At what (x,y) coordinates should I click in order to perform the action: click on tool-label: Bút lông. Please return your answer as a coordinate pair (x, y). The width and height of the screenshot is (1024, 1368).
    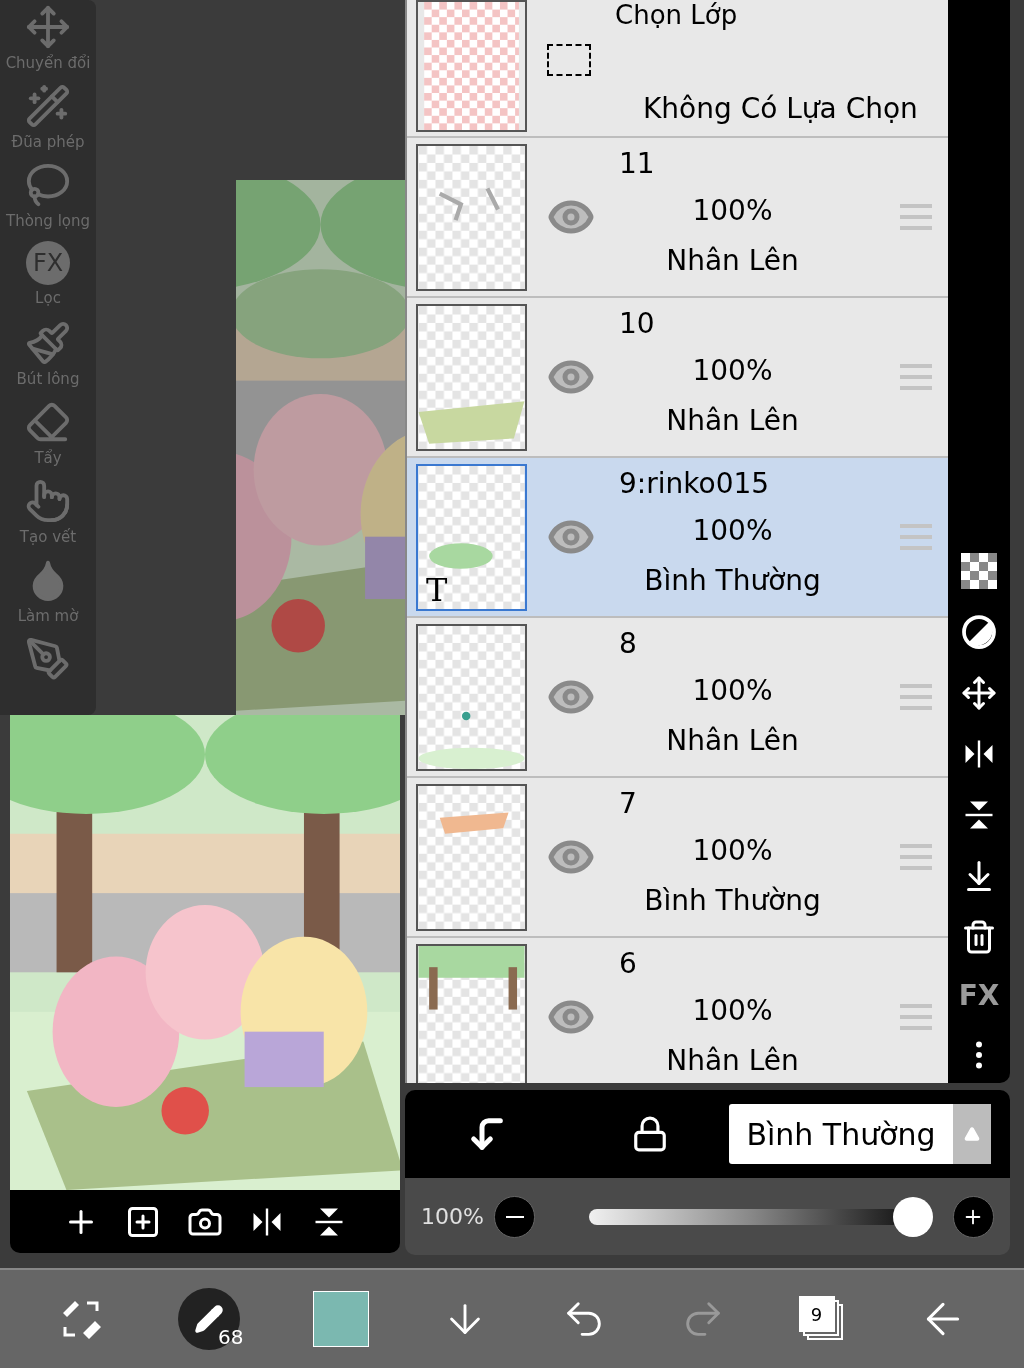
    Looking at the image, I should click on (48, 379).